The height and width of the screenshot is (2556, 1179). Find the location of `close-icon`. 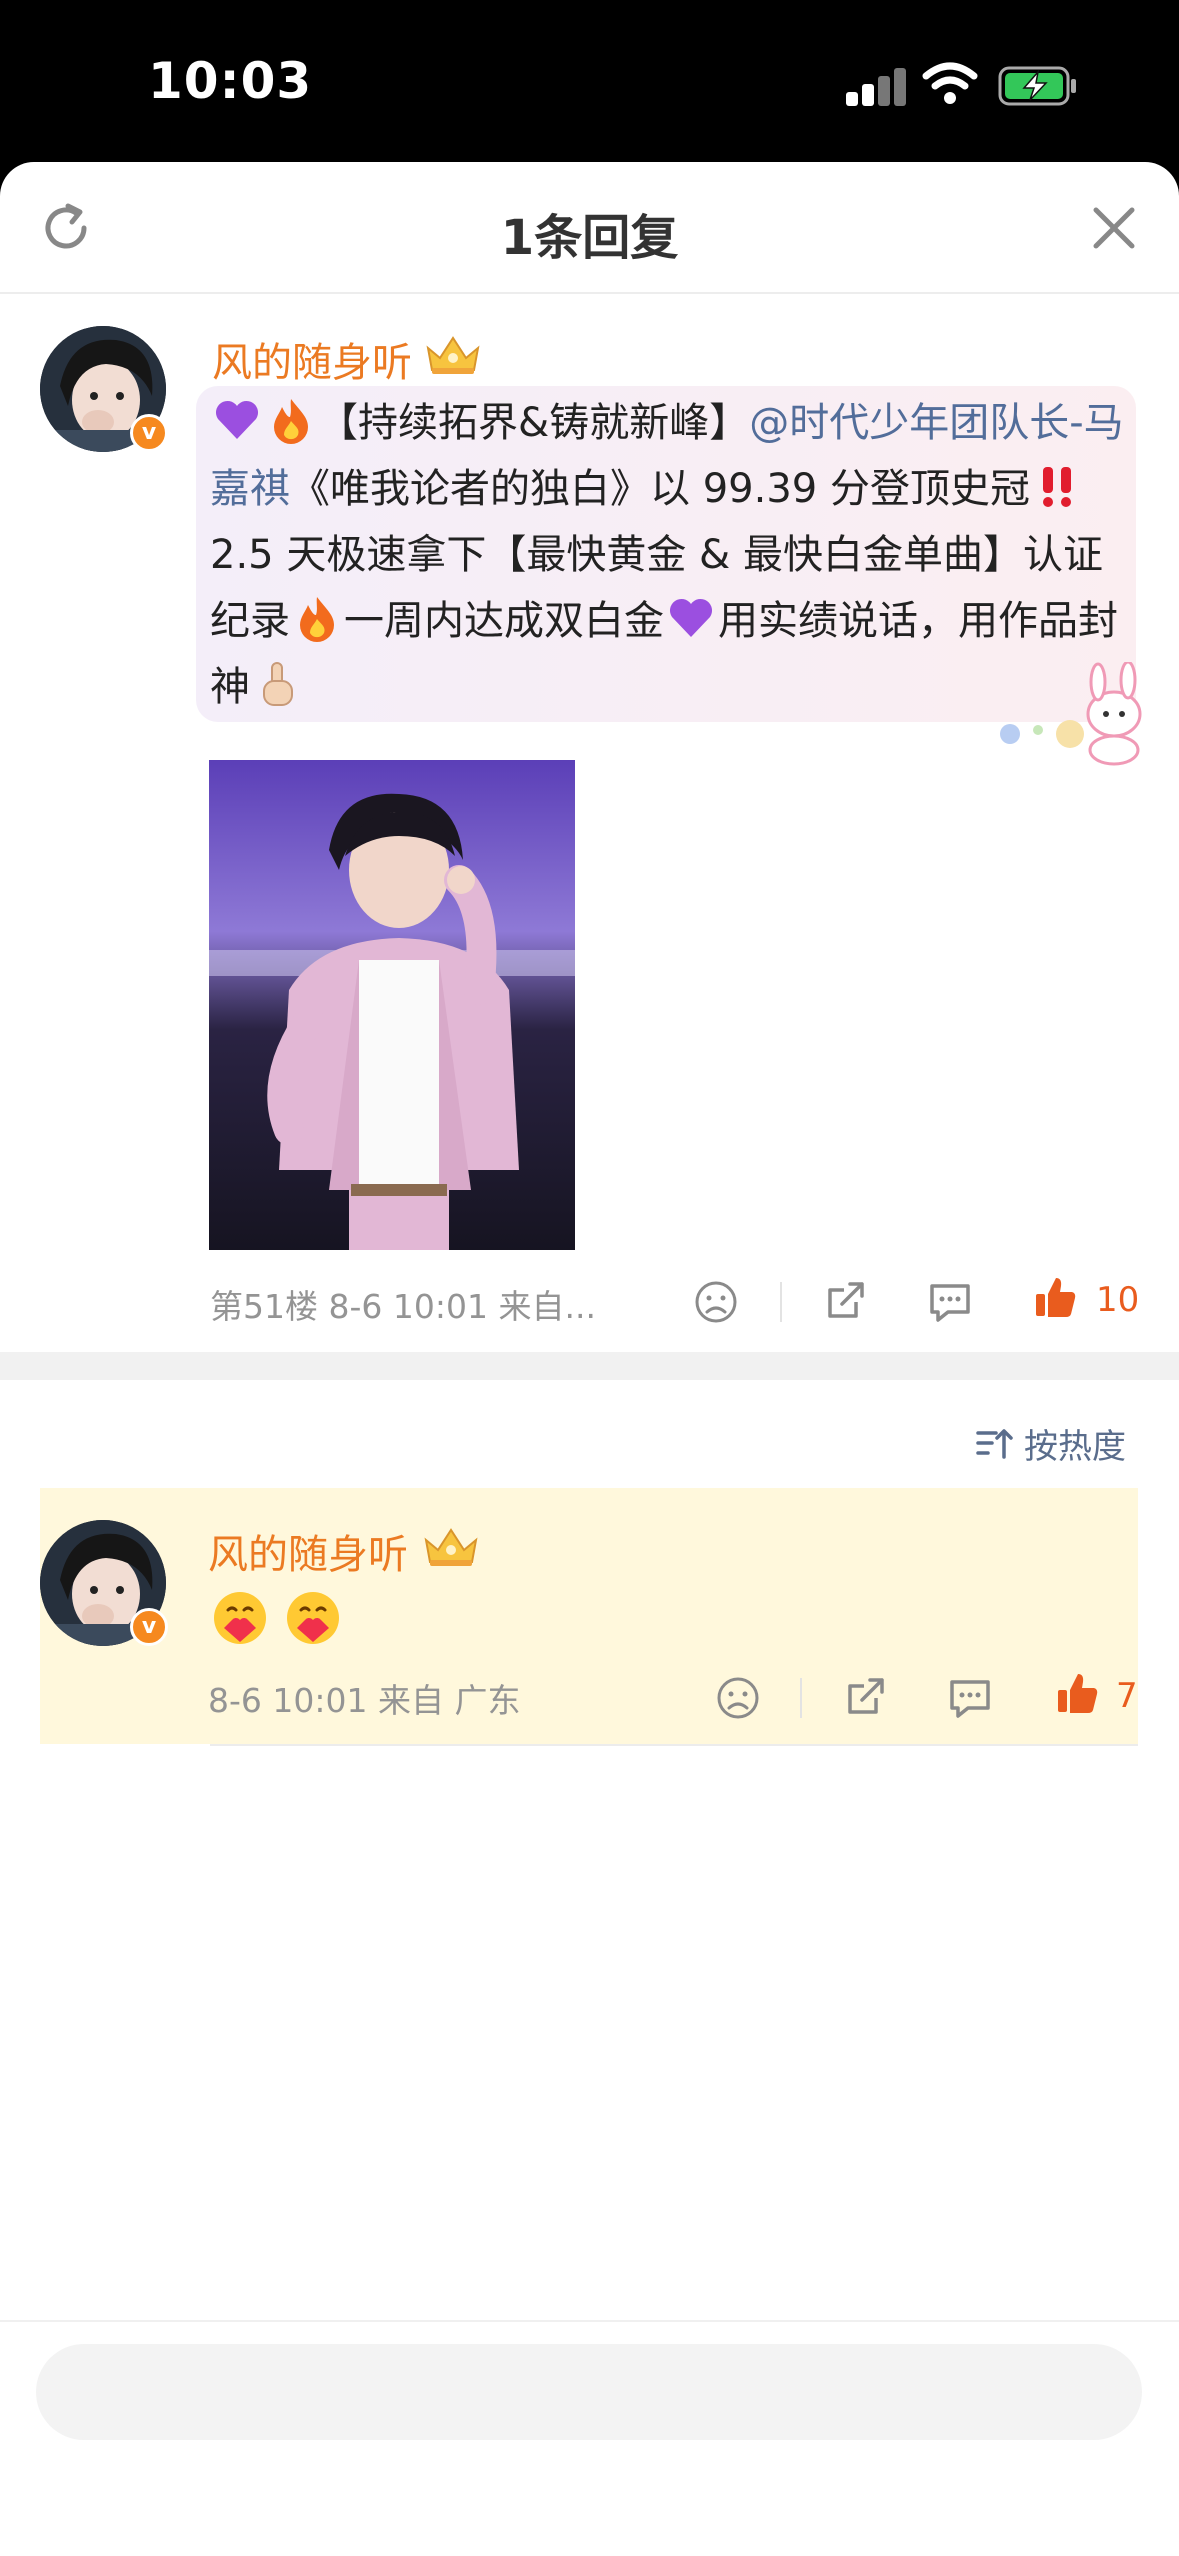

close-icon is located at coordinates (1114, 228).